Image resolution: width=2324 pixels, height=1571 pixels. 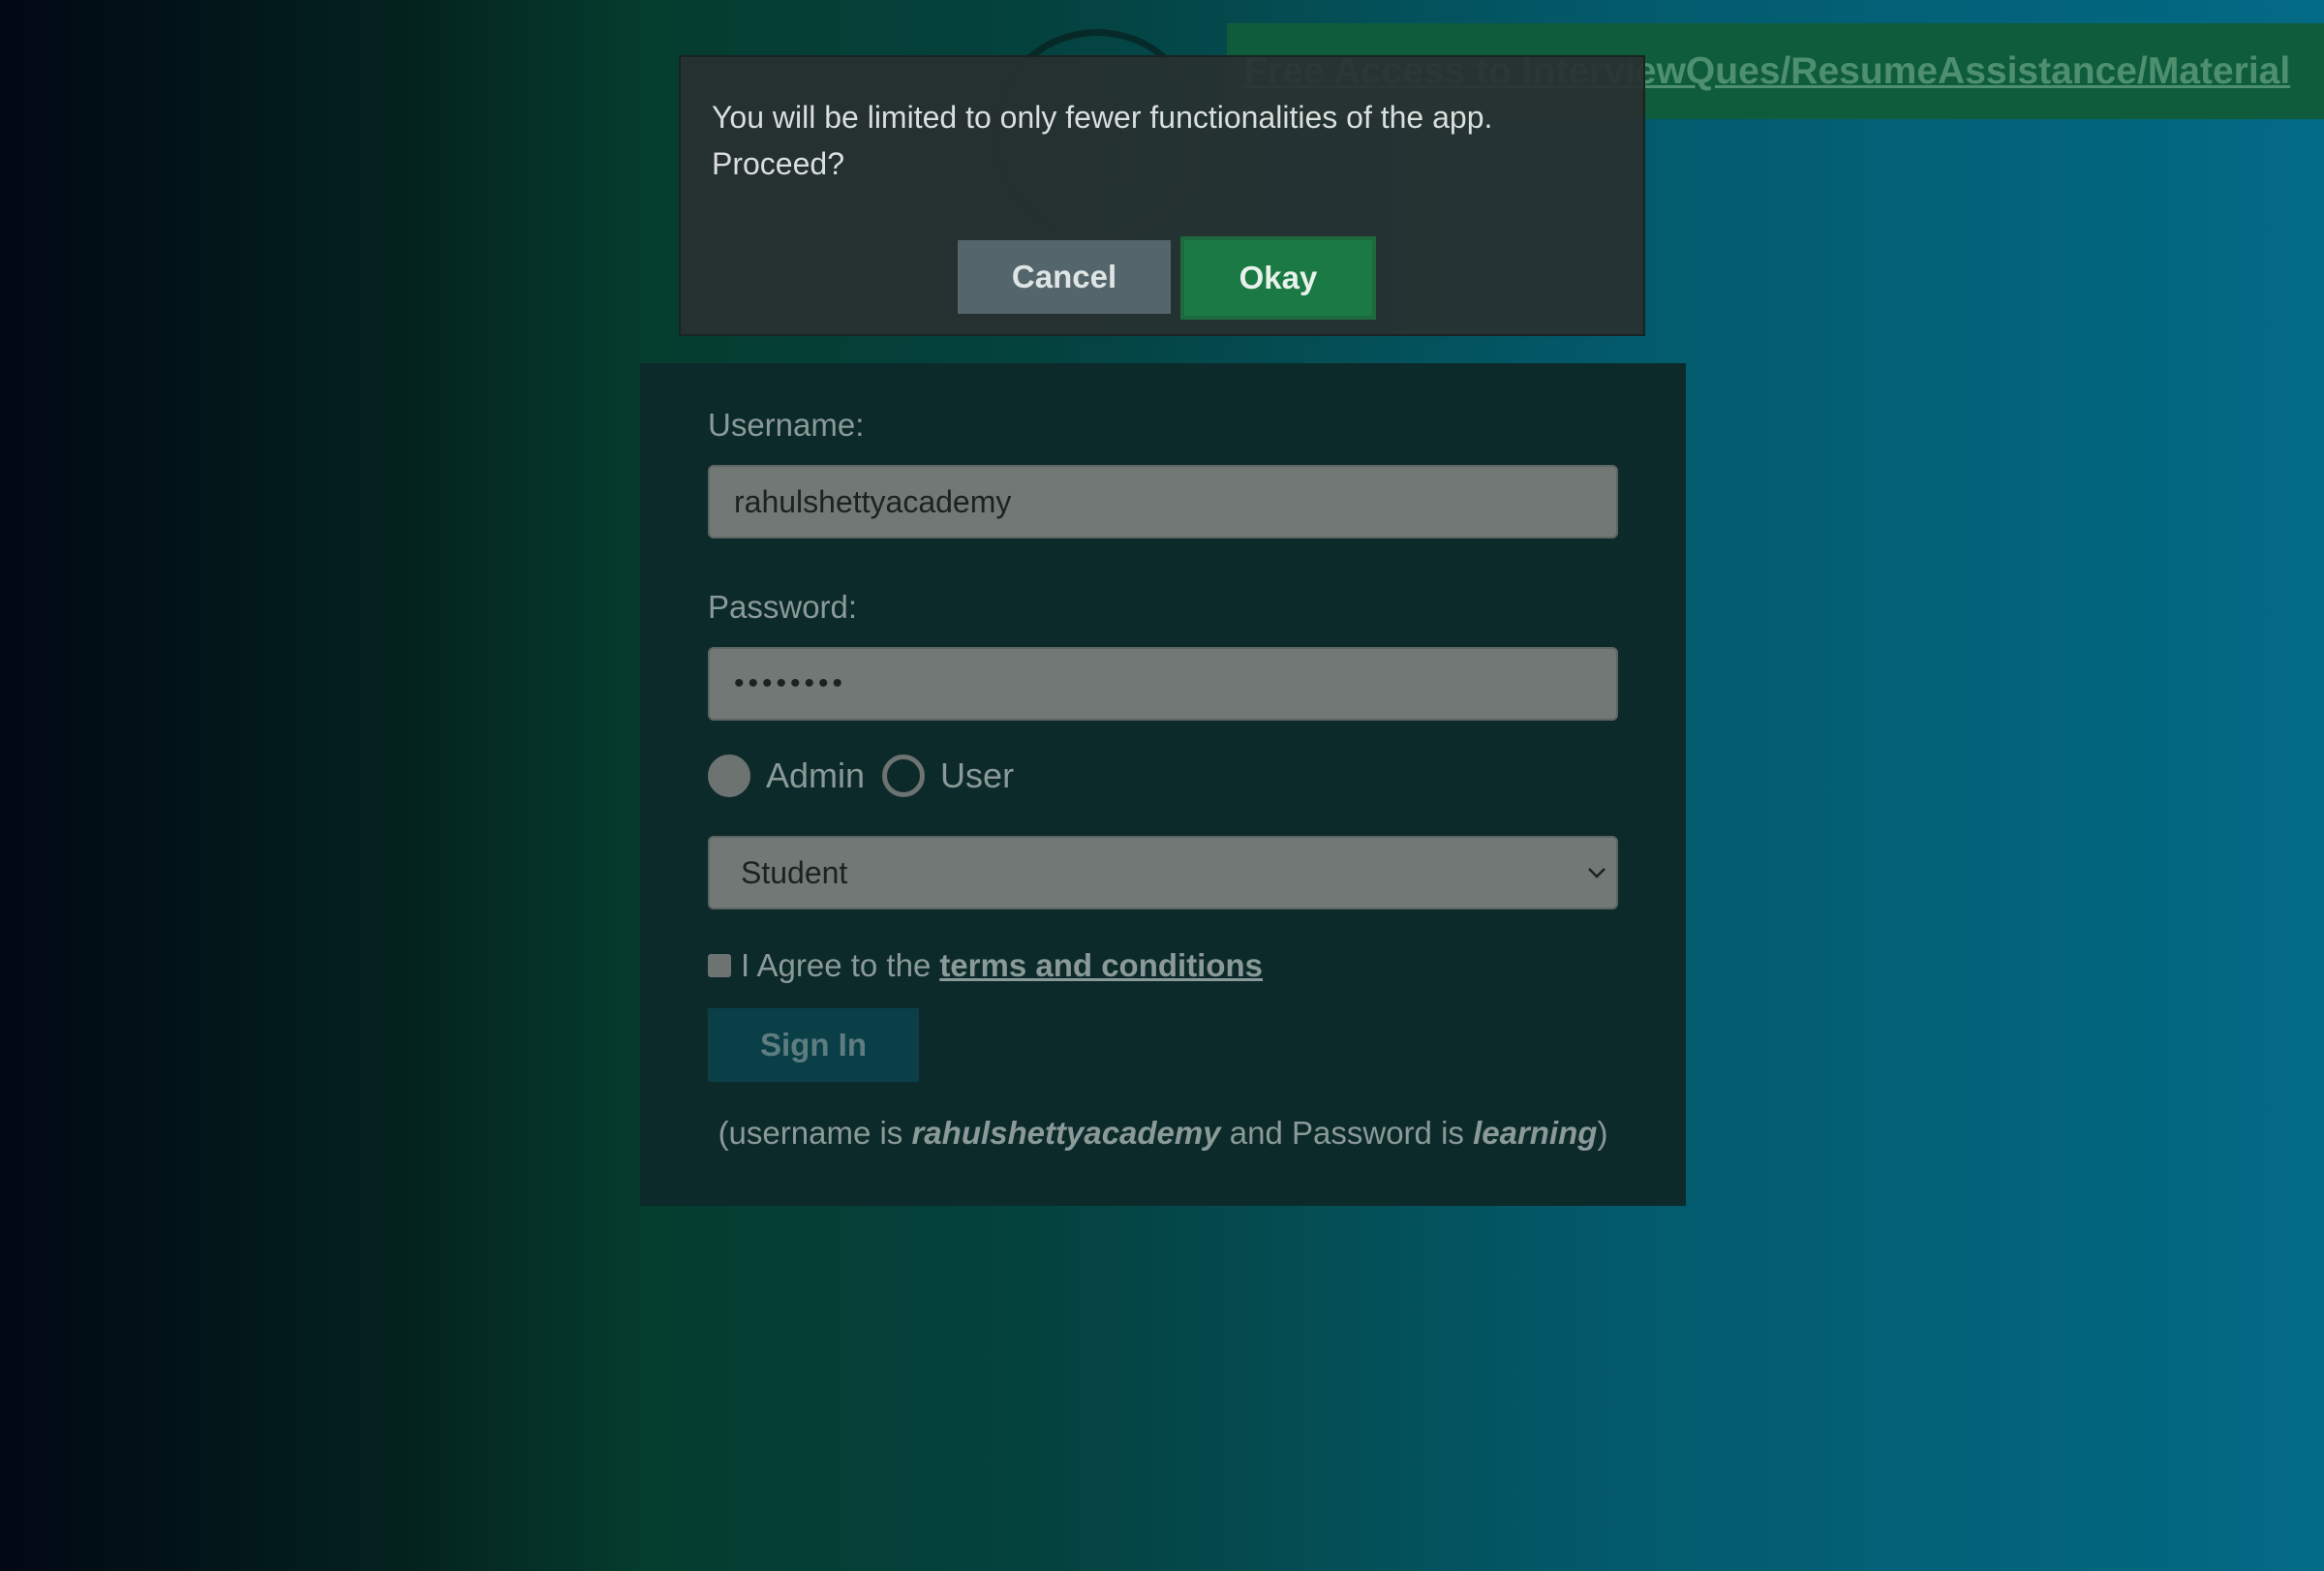 I want to click on sign-in-button: Sign In, so click(x=814, y=1045).